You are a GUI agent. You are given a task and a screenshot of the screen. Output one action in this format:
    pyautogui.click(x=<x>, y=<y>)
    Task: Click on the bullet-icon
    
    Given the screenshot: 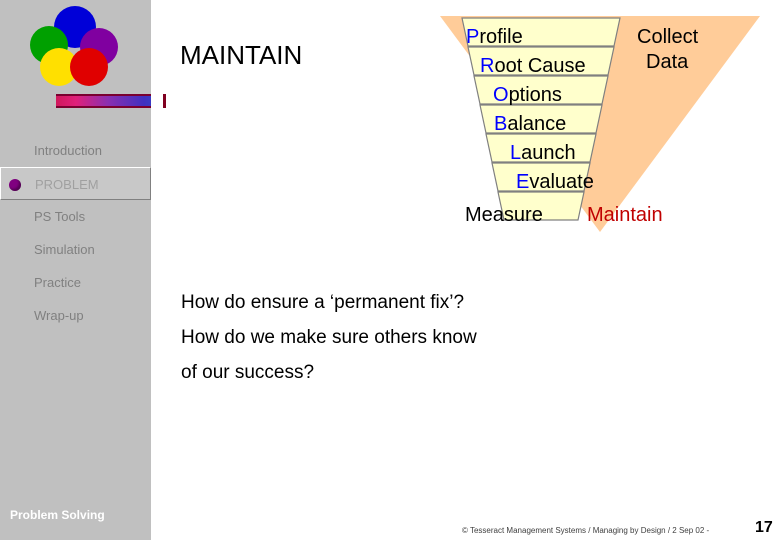 What is the action you would take?
    pyautogui.click(x=15, y=185)
    